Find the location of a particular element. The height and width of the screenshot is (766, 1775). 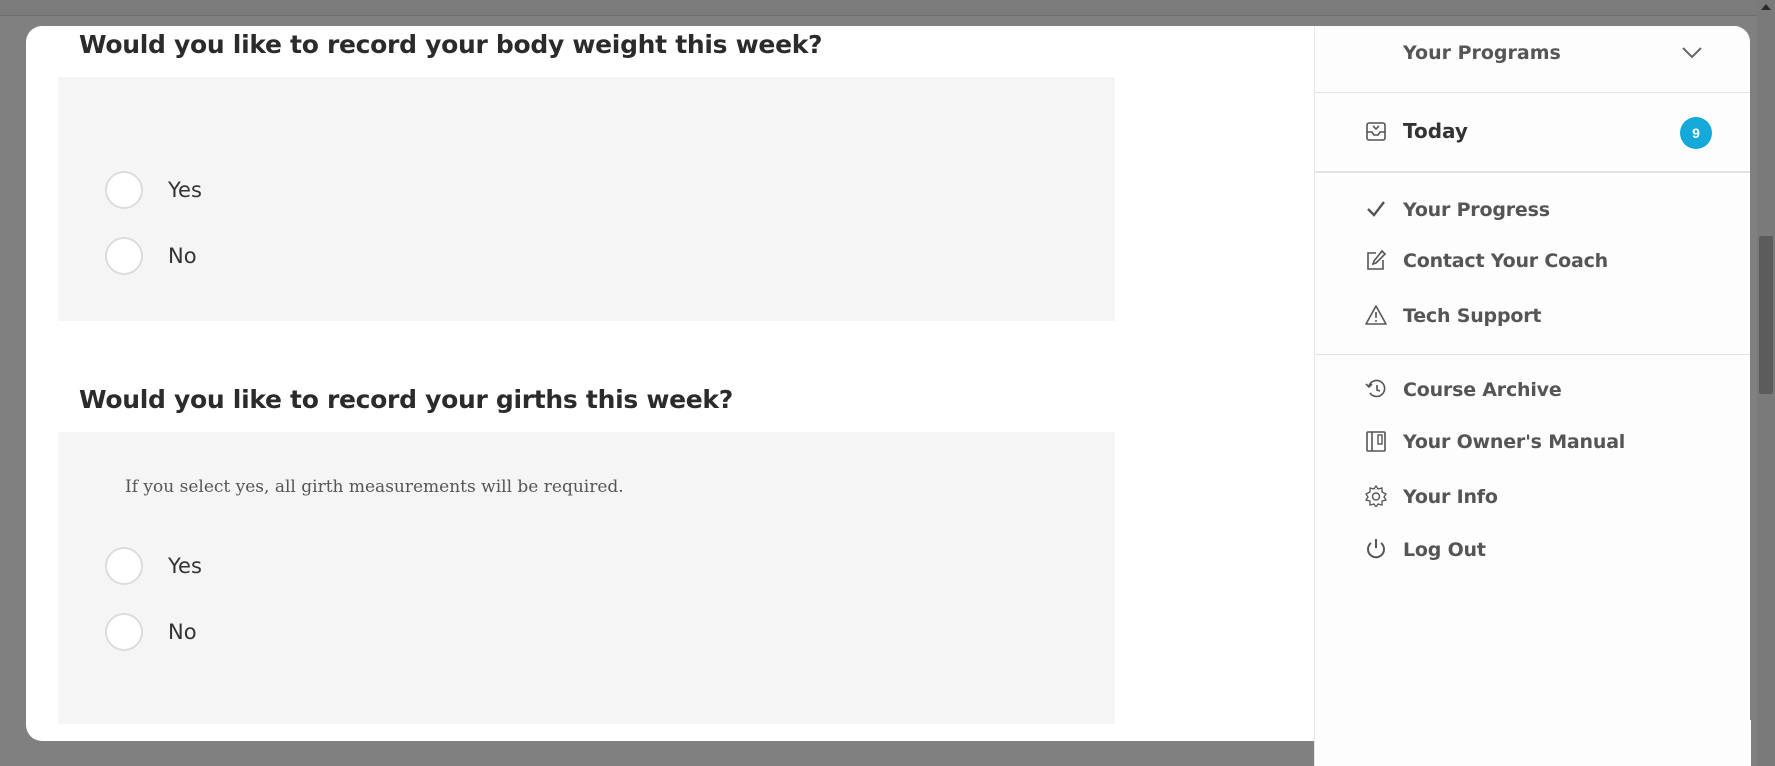

radio-option-body-weight-no: No is located at coordinates (151, 256).